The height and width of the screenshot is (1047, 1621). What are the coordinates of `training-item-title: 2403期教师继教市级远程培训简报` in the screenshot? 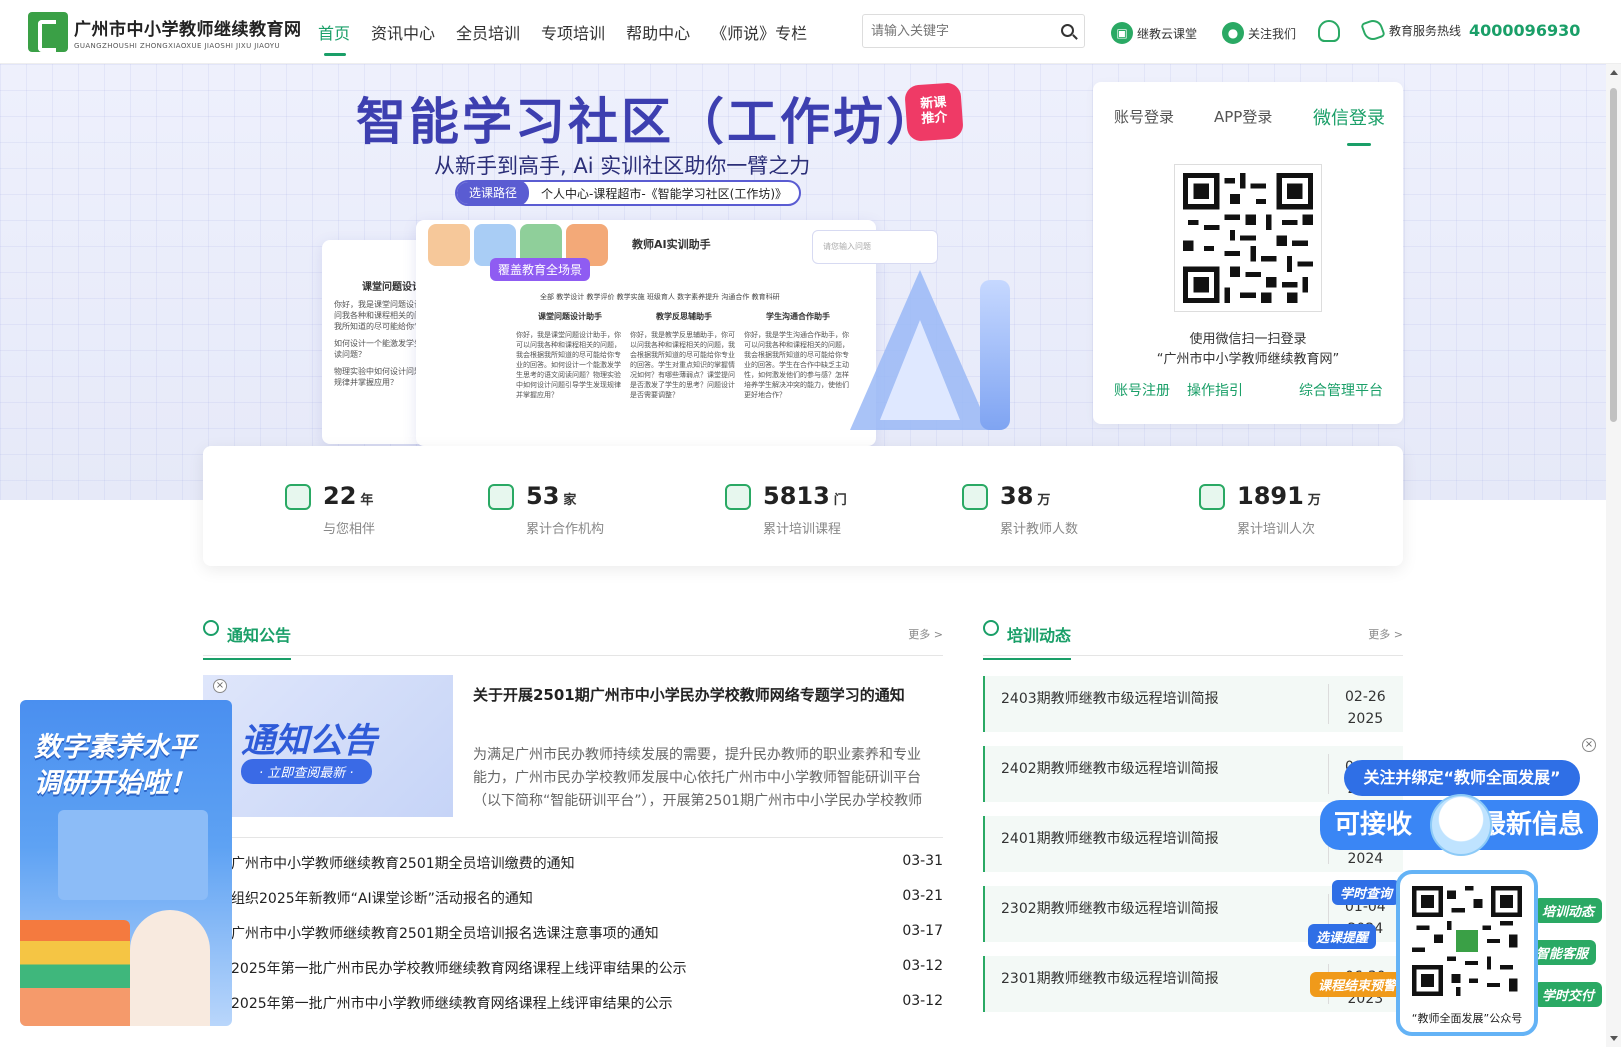 It's located at (1110, 699).